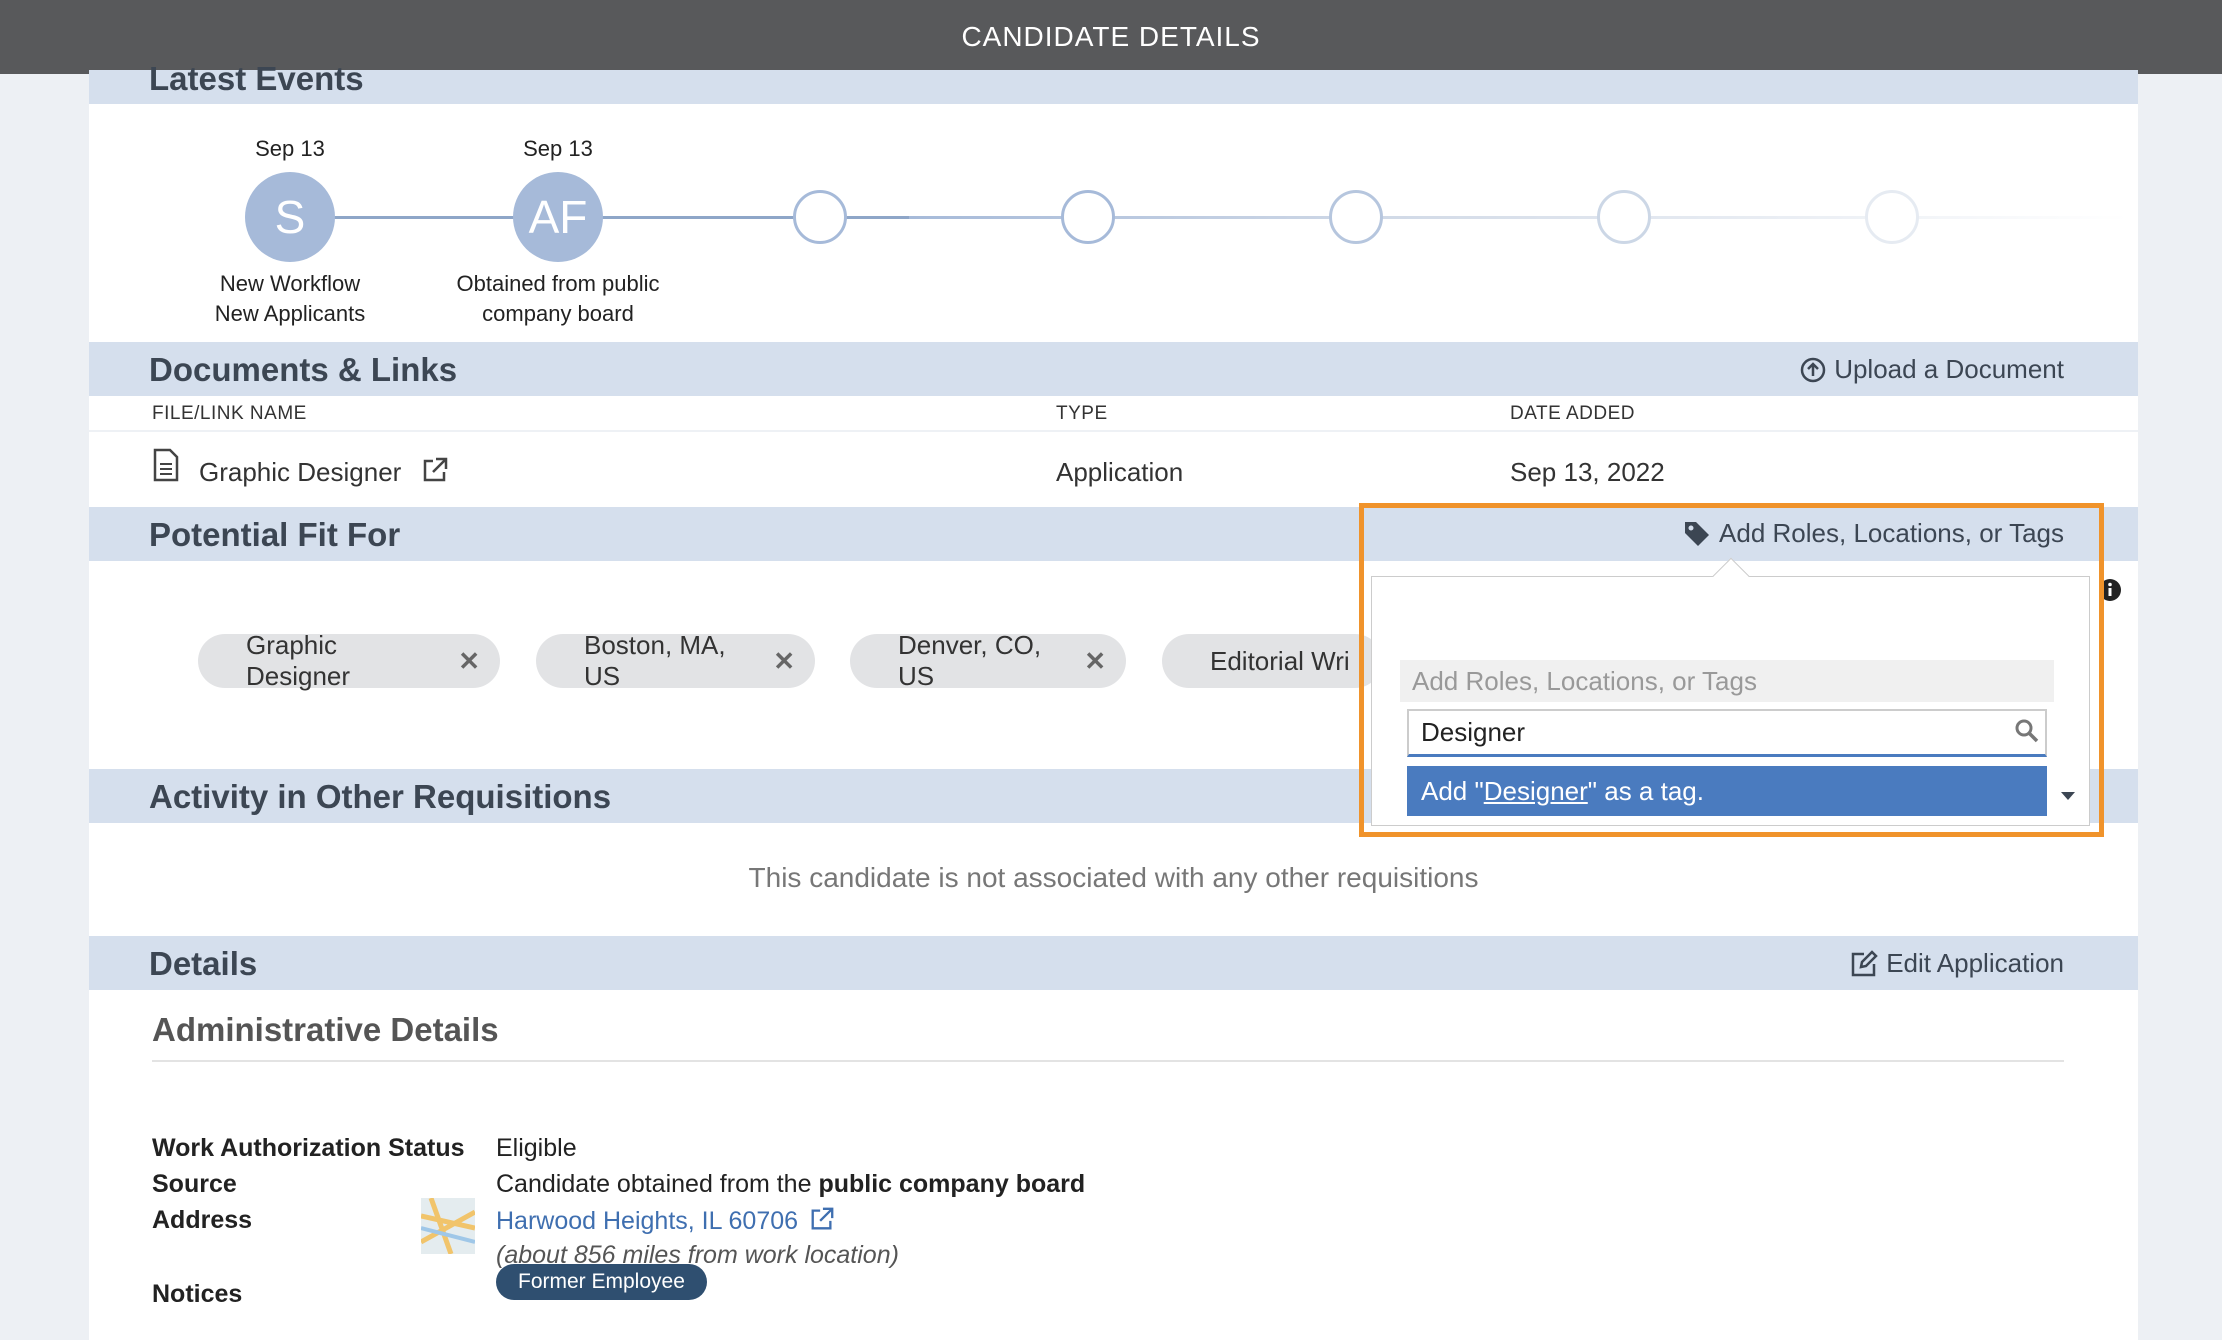 Image resolution: width=2222 pixels, height=1340 pixels. I want to click on event-initials: AF, so click(558, 217).